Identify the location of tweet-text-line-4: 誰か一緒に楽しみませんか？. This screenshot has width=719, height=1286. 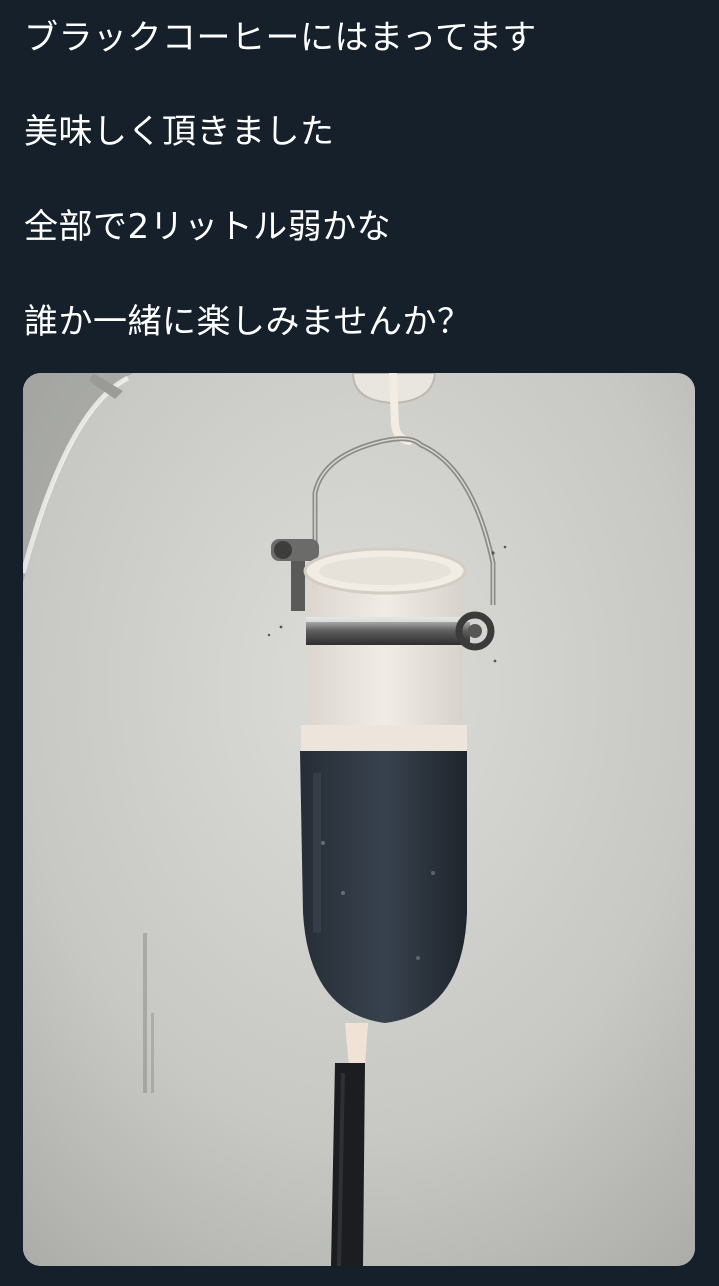
(248, 322).